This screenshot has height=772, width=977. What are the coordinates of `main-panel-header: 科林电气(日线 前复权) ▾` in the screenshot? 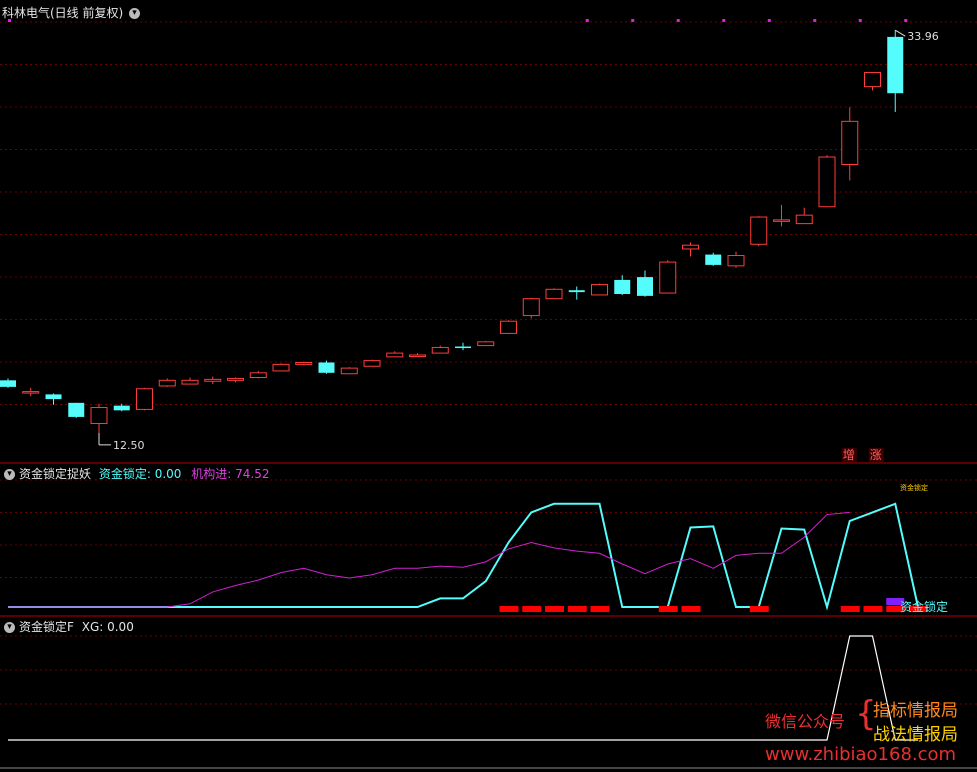 It's located at (73, 12).